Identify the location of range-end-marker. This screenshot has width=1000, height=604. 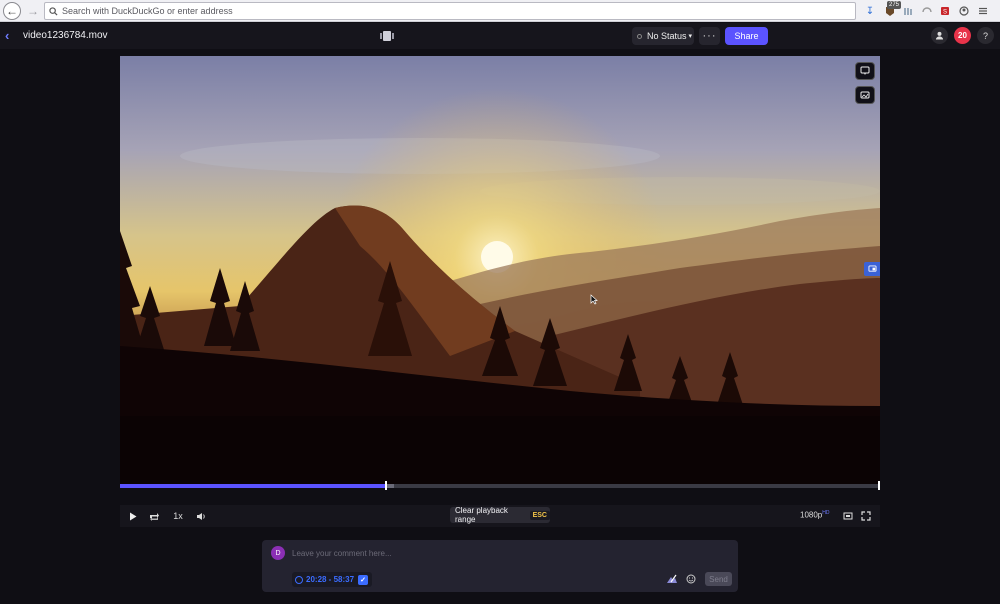
(879, 485).